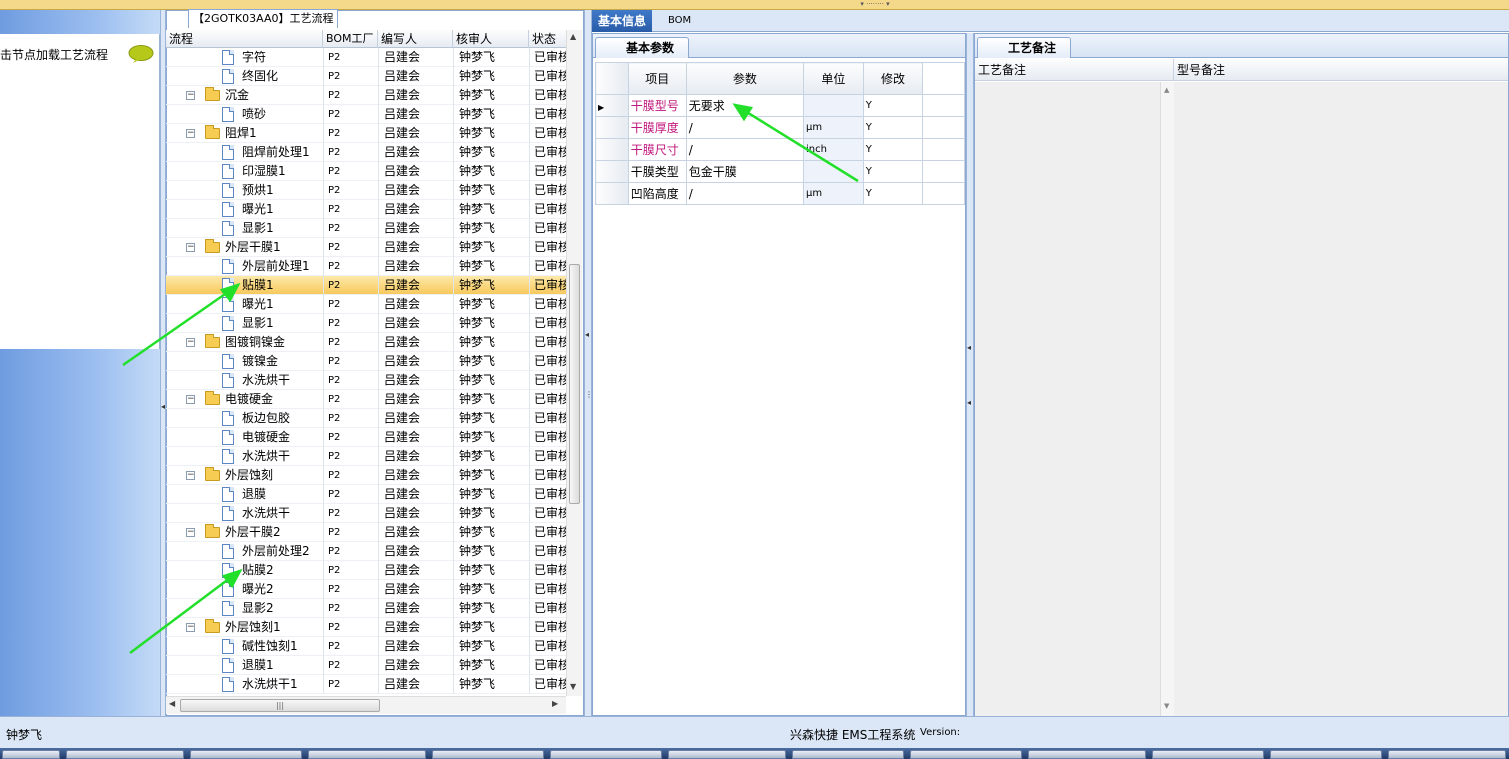  What do you see at coordinates (366, 475) in the screenshot?
I see `tree-row: − 外层蚀刻 P2 吕建会 钟梦飞 已审核` at bounding box center [366, 475].